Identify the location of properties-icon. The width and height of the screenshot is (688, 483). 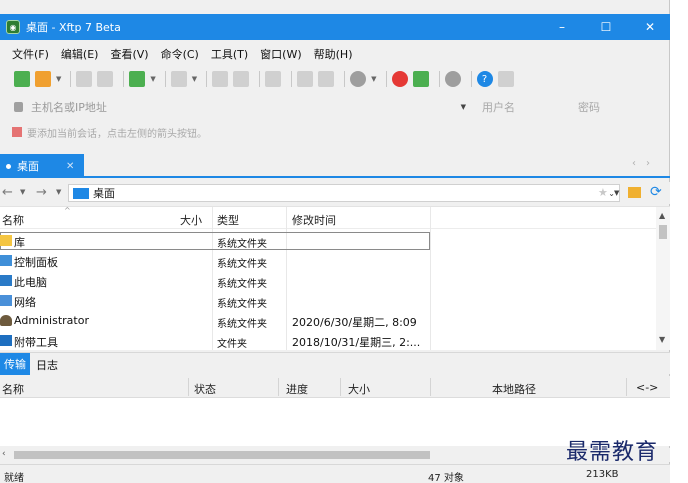
(305, 79).